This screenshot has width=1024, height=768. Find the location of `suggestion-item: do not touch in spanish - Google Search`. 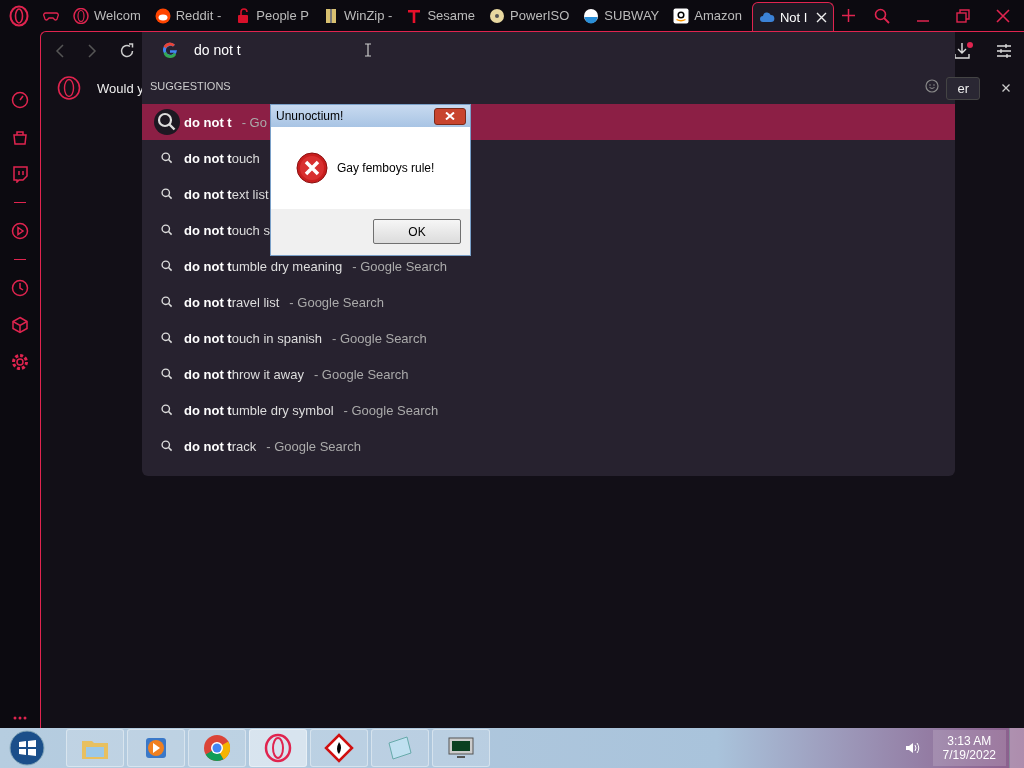

suggestion-item: do not touch in spanish - Google Search is located at coordinates (286, 338).